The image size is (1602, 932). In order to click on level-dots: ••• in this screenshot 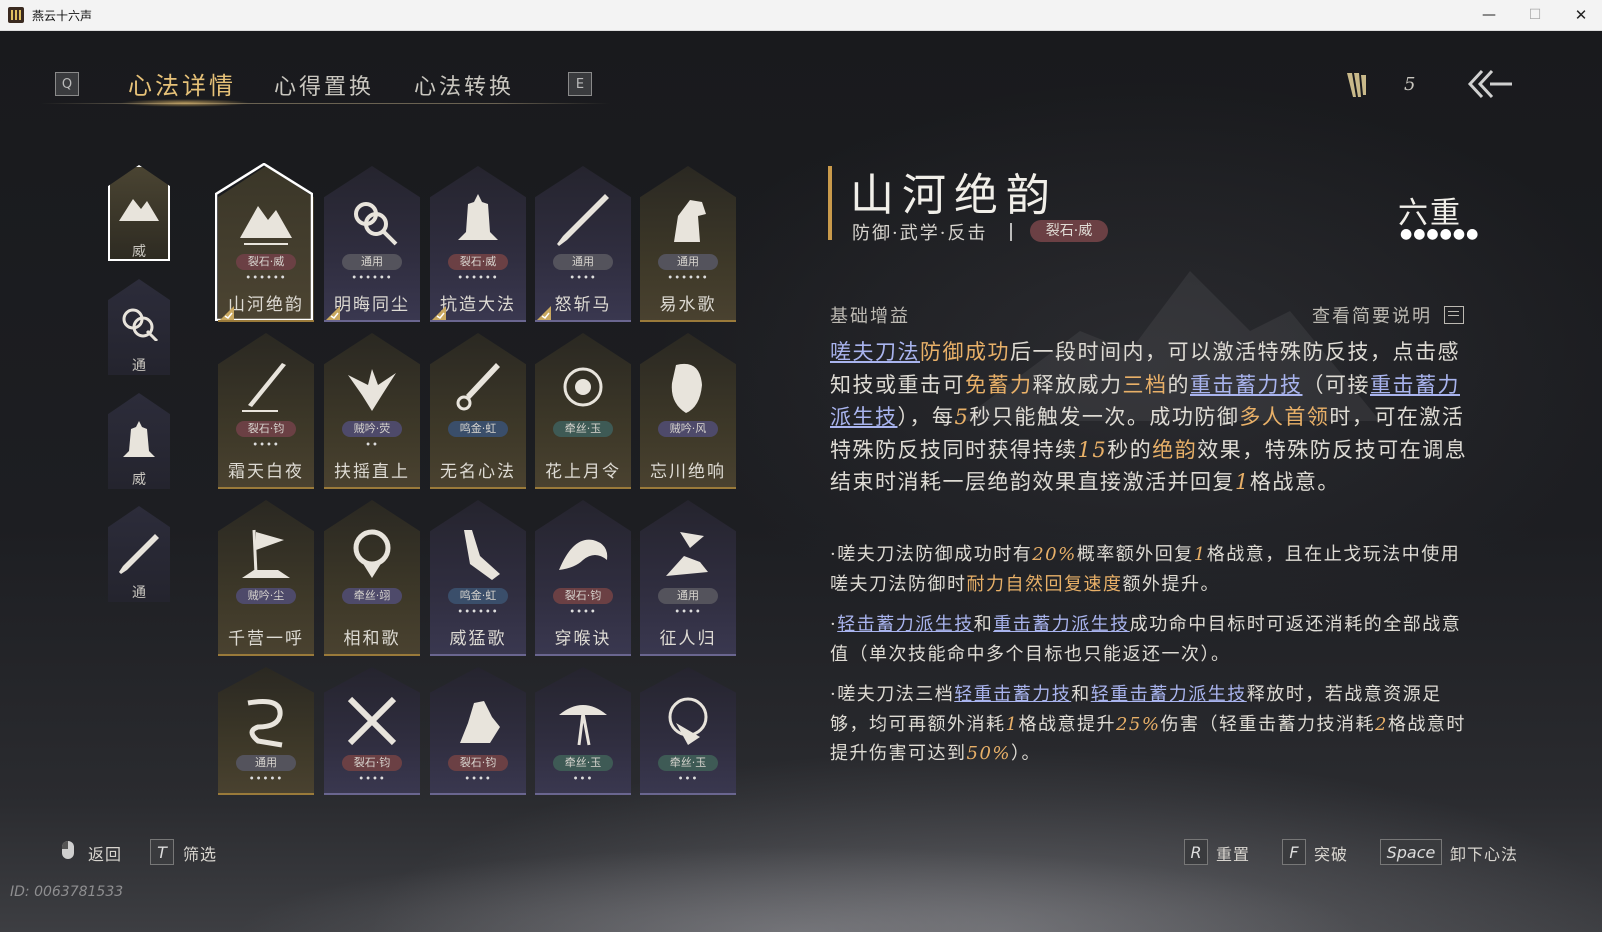, I will do `click(583, 779)`.